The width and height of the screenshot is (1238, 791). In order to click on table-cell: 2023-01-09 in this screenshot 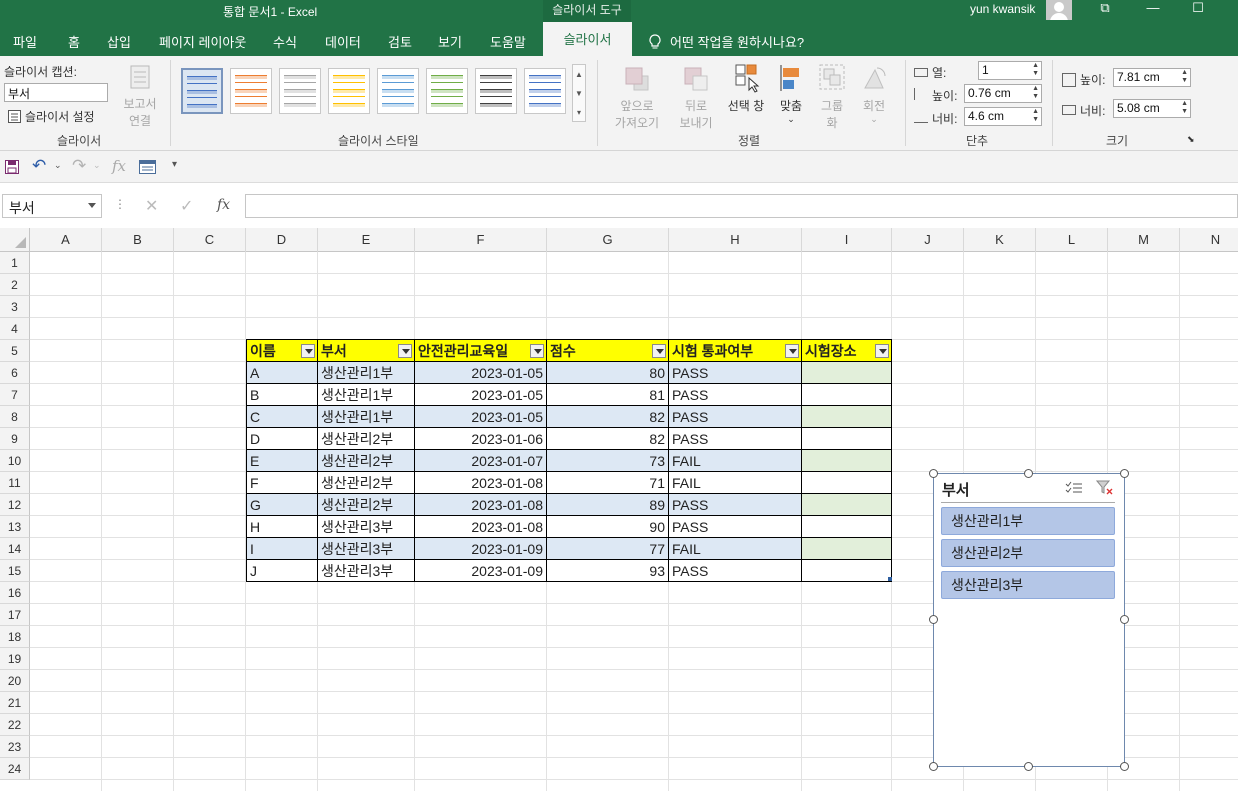, I will do `click(481, 571)`.